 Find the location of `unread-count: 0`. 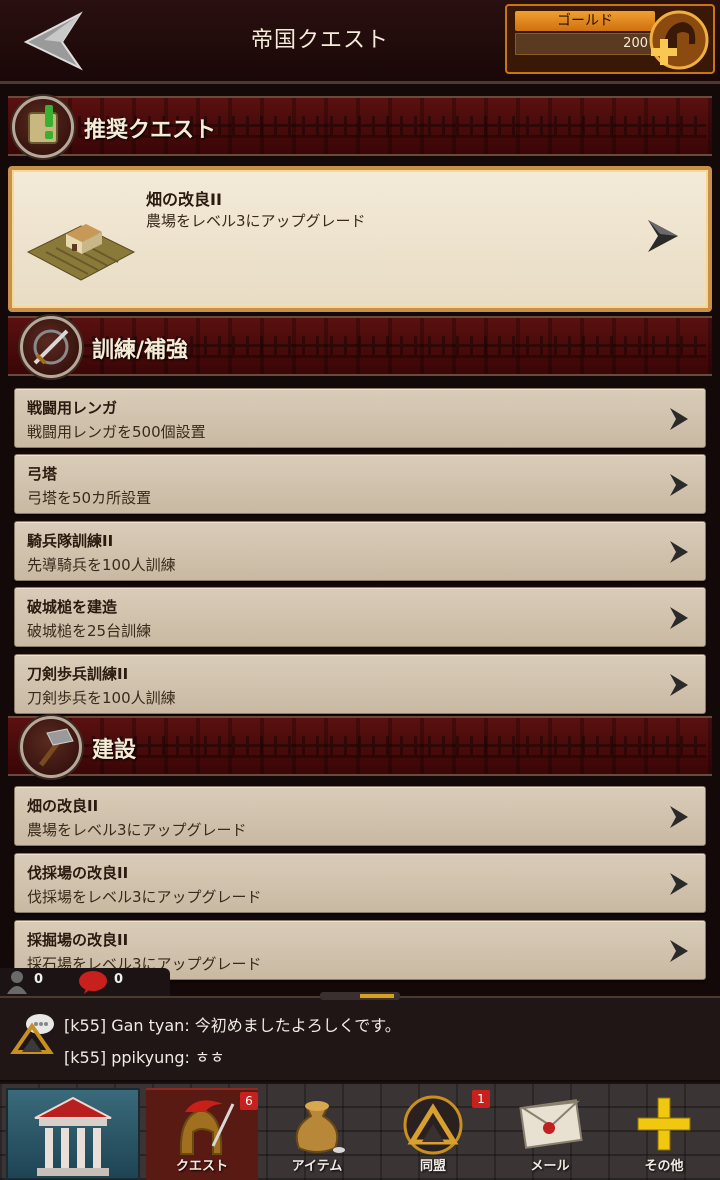

unread-count: 0 is located at coordinates (119, 979).